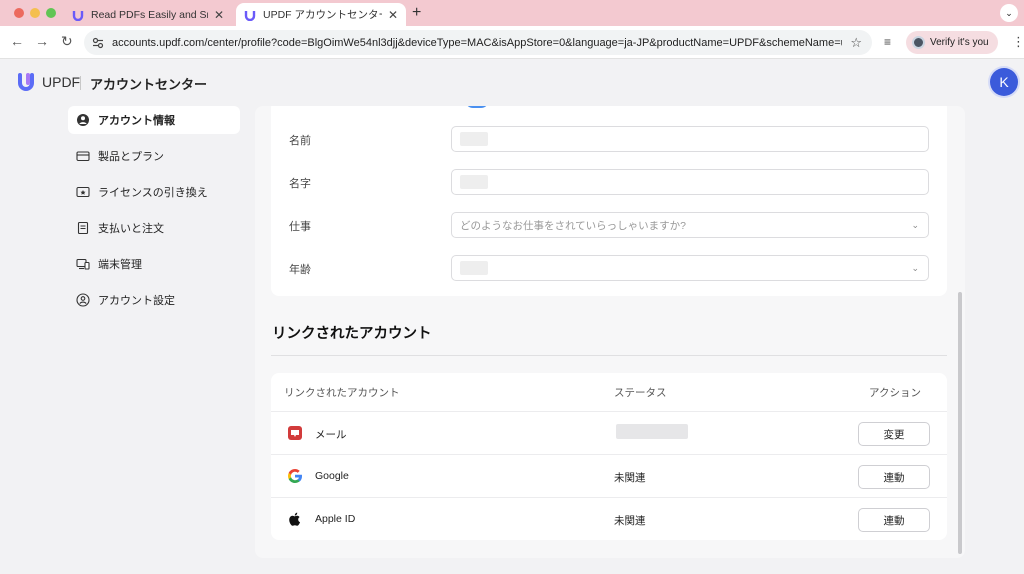  Describe the element at coordinates (295, 433) in the screenshot. I see `mail-icon` at that location.